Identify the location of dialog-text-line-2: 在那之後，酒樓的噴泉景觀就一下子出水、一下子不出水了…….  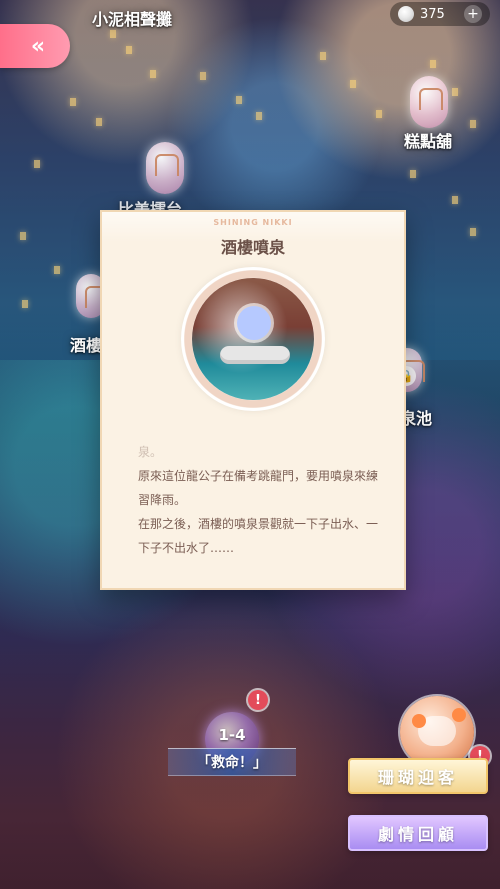
(258, 536).